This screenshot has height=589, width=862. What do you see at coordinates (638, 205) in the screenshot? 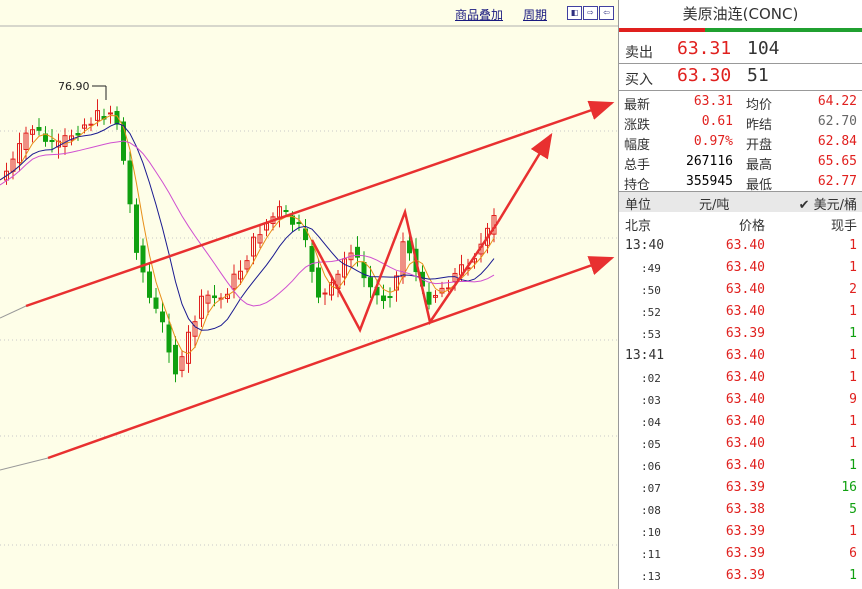
I see `unit-label: 单位` at bounding box center [638, 205].